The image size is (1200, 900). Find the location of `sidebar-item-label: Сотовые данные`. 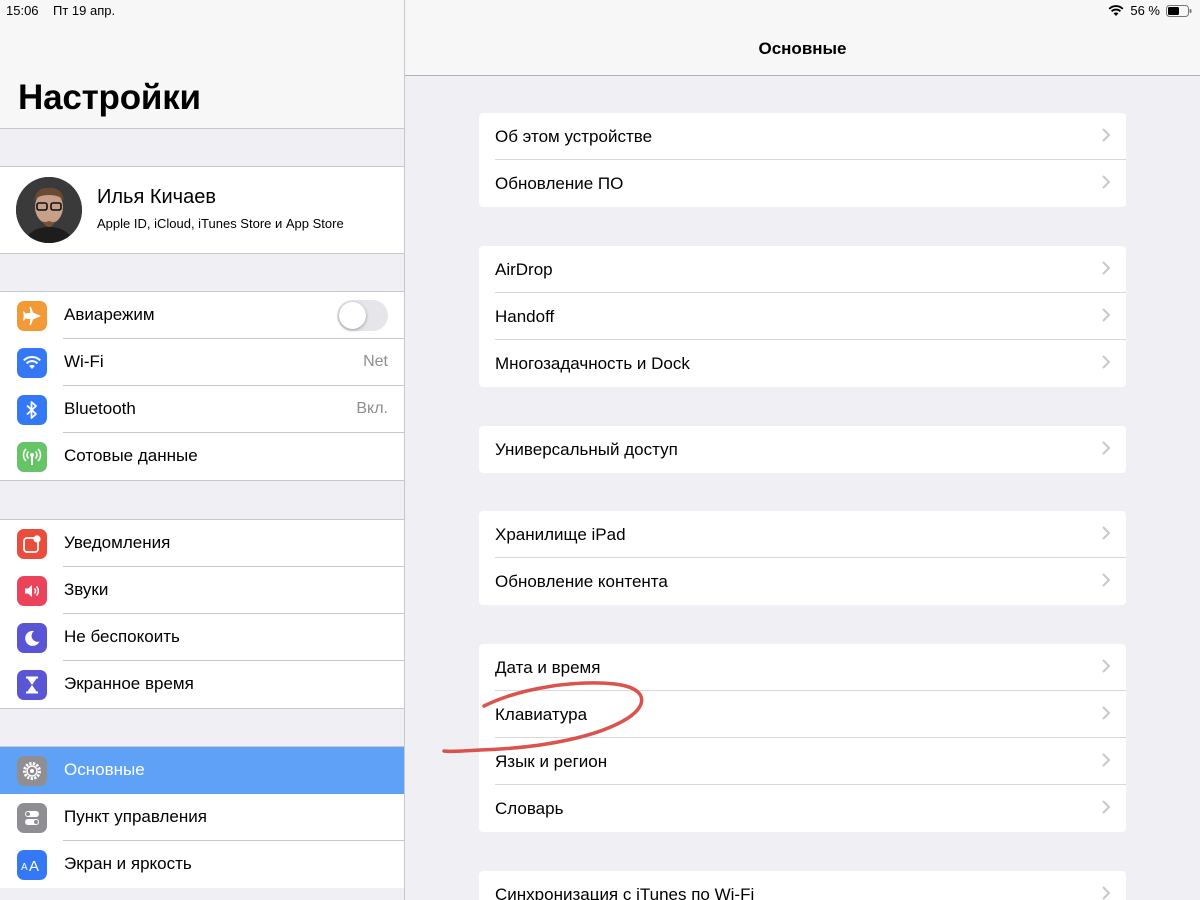

sidebar-item-label: Сотовые данные is located at coordinates (131, 455).